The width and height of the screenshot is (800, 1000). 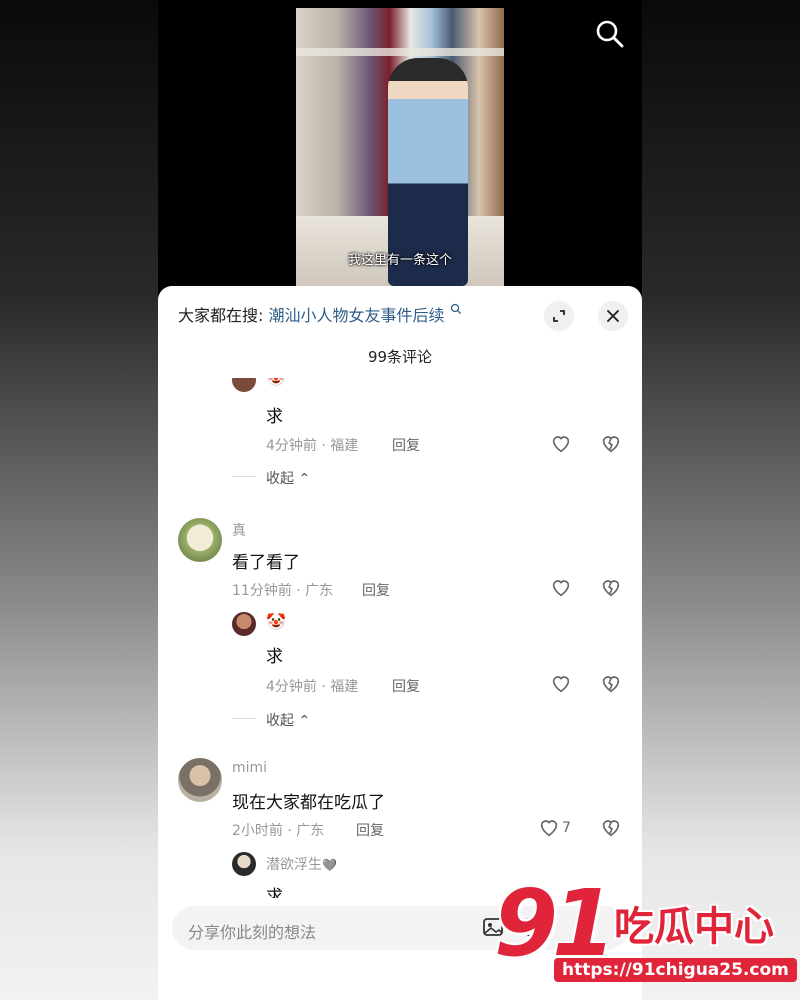 I want to click on video-player: 我这里有一条这个, so click(x=400, y=147).